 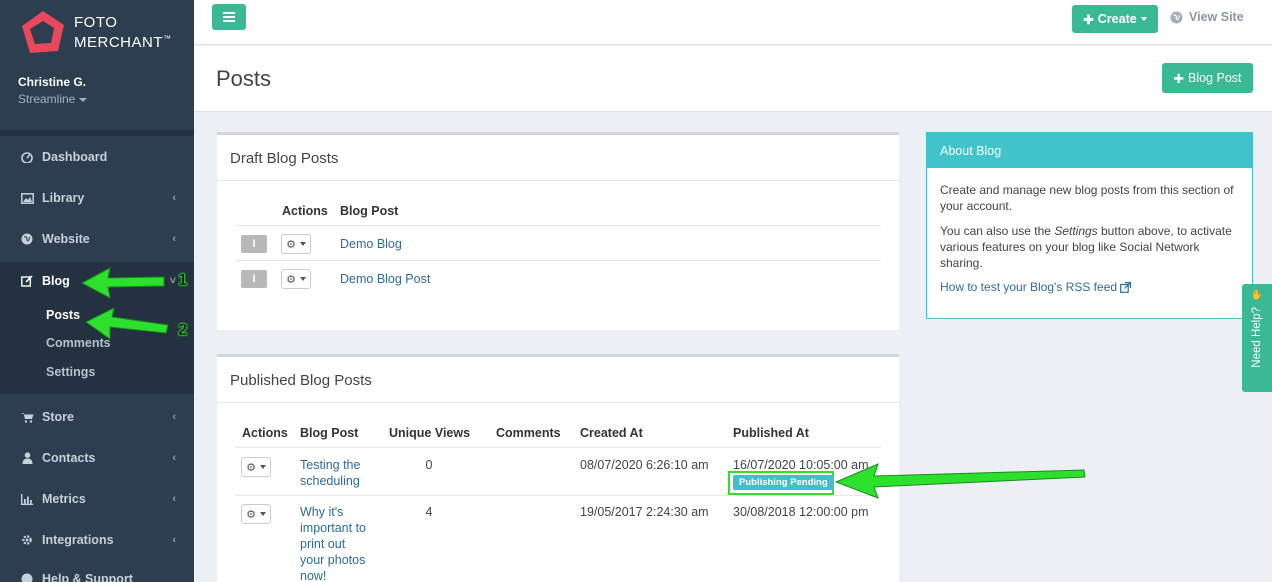 I want to click on column-header: Published At, so click(x=771, y=433).